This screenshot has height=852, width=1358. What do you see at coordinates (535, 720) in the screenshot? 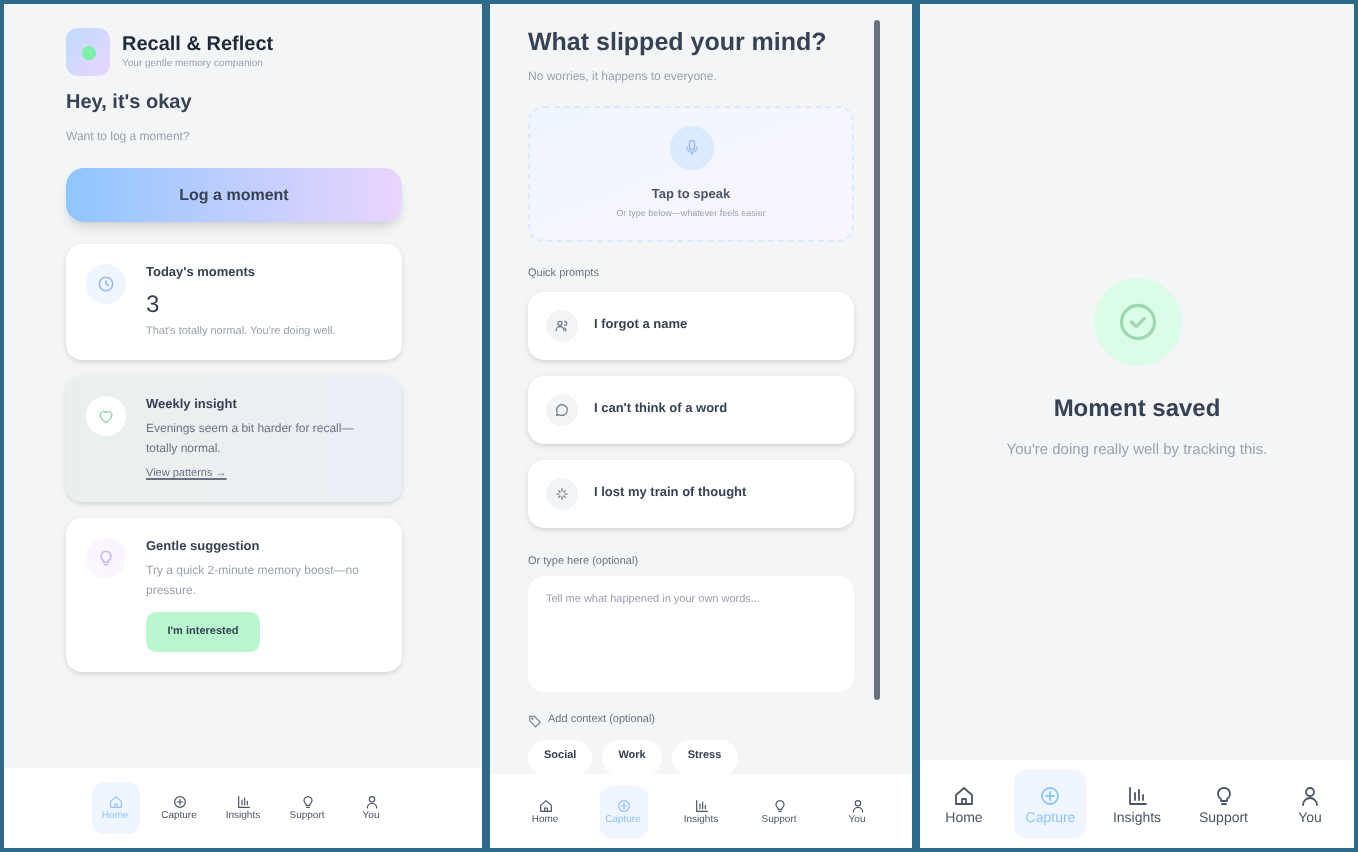
I see `tag-icon` at bounding box center [535, 720].